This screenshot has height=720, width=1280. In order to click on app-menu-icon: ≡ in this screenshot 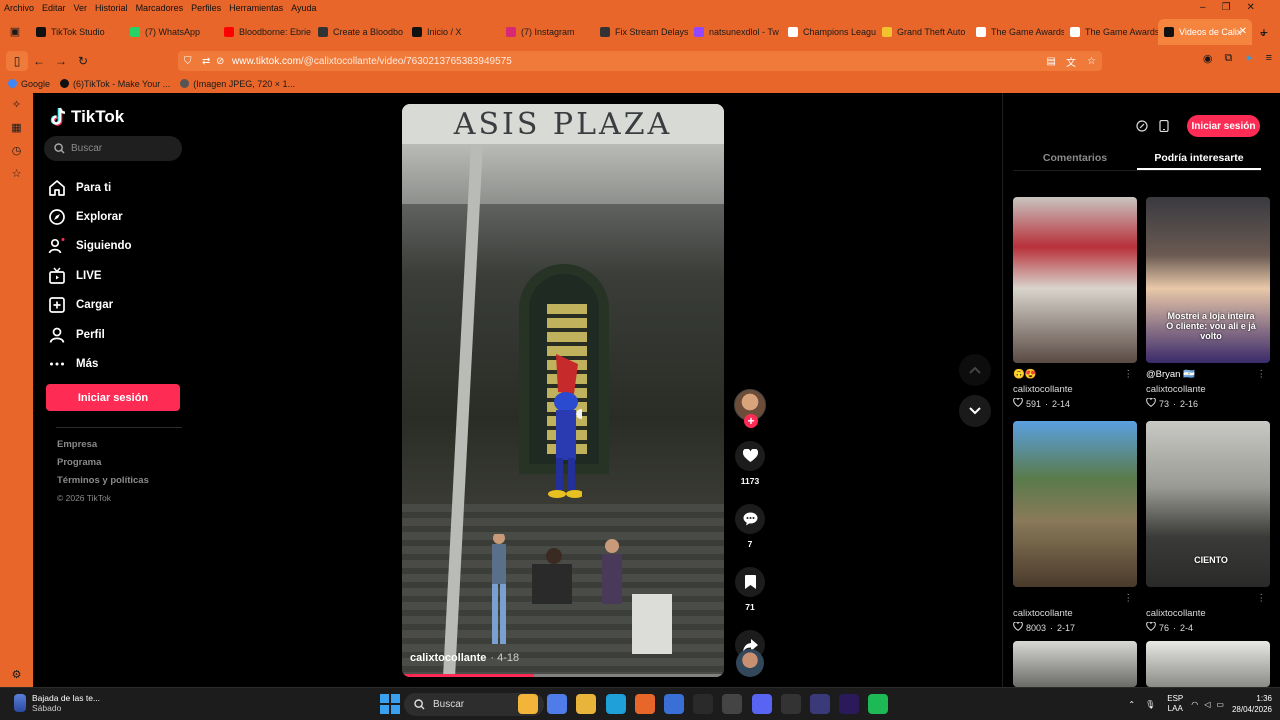, I will do `click(1269, 58)`.